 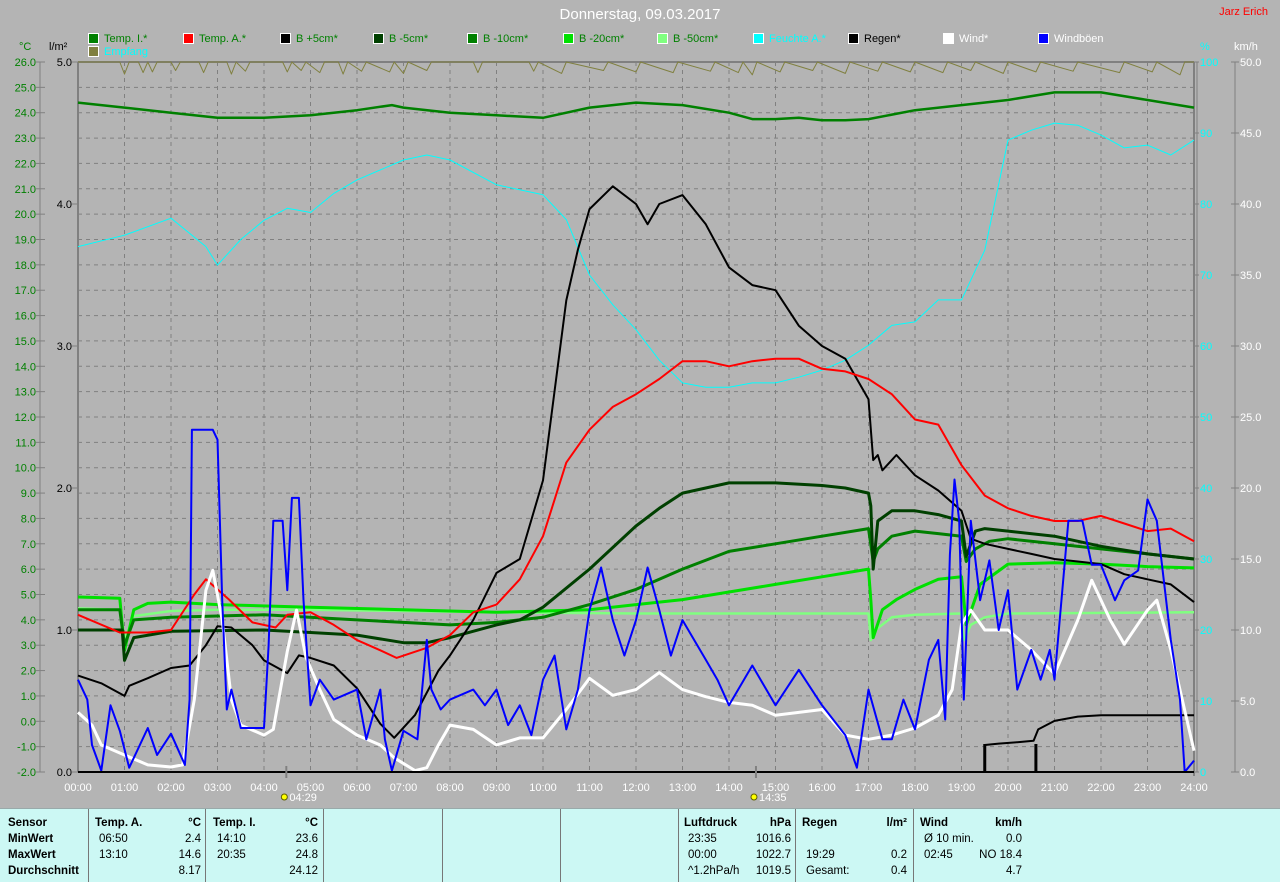 I want to click on series-line, so click(x=636, y=587).